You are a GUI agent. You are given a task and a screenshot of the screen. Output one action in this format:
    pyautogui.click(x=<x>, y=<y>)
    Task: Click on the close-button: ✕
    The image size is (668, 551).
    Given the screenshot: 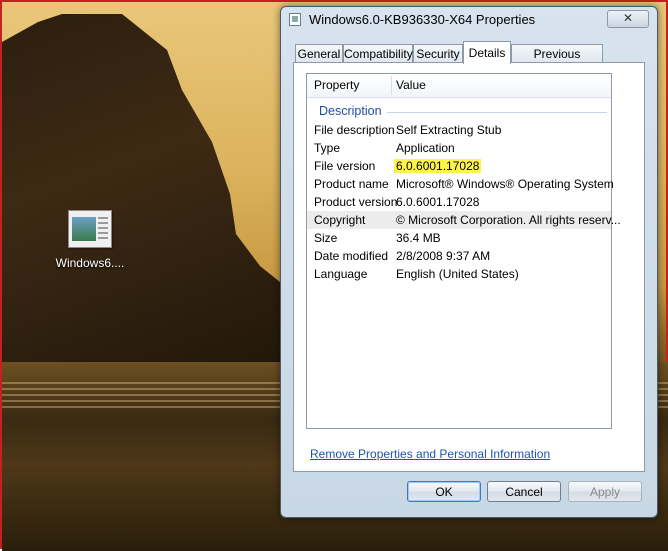 What is the action you would take?
    pyautogui.click(x=628, y=19)
    